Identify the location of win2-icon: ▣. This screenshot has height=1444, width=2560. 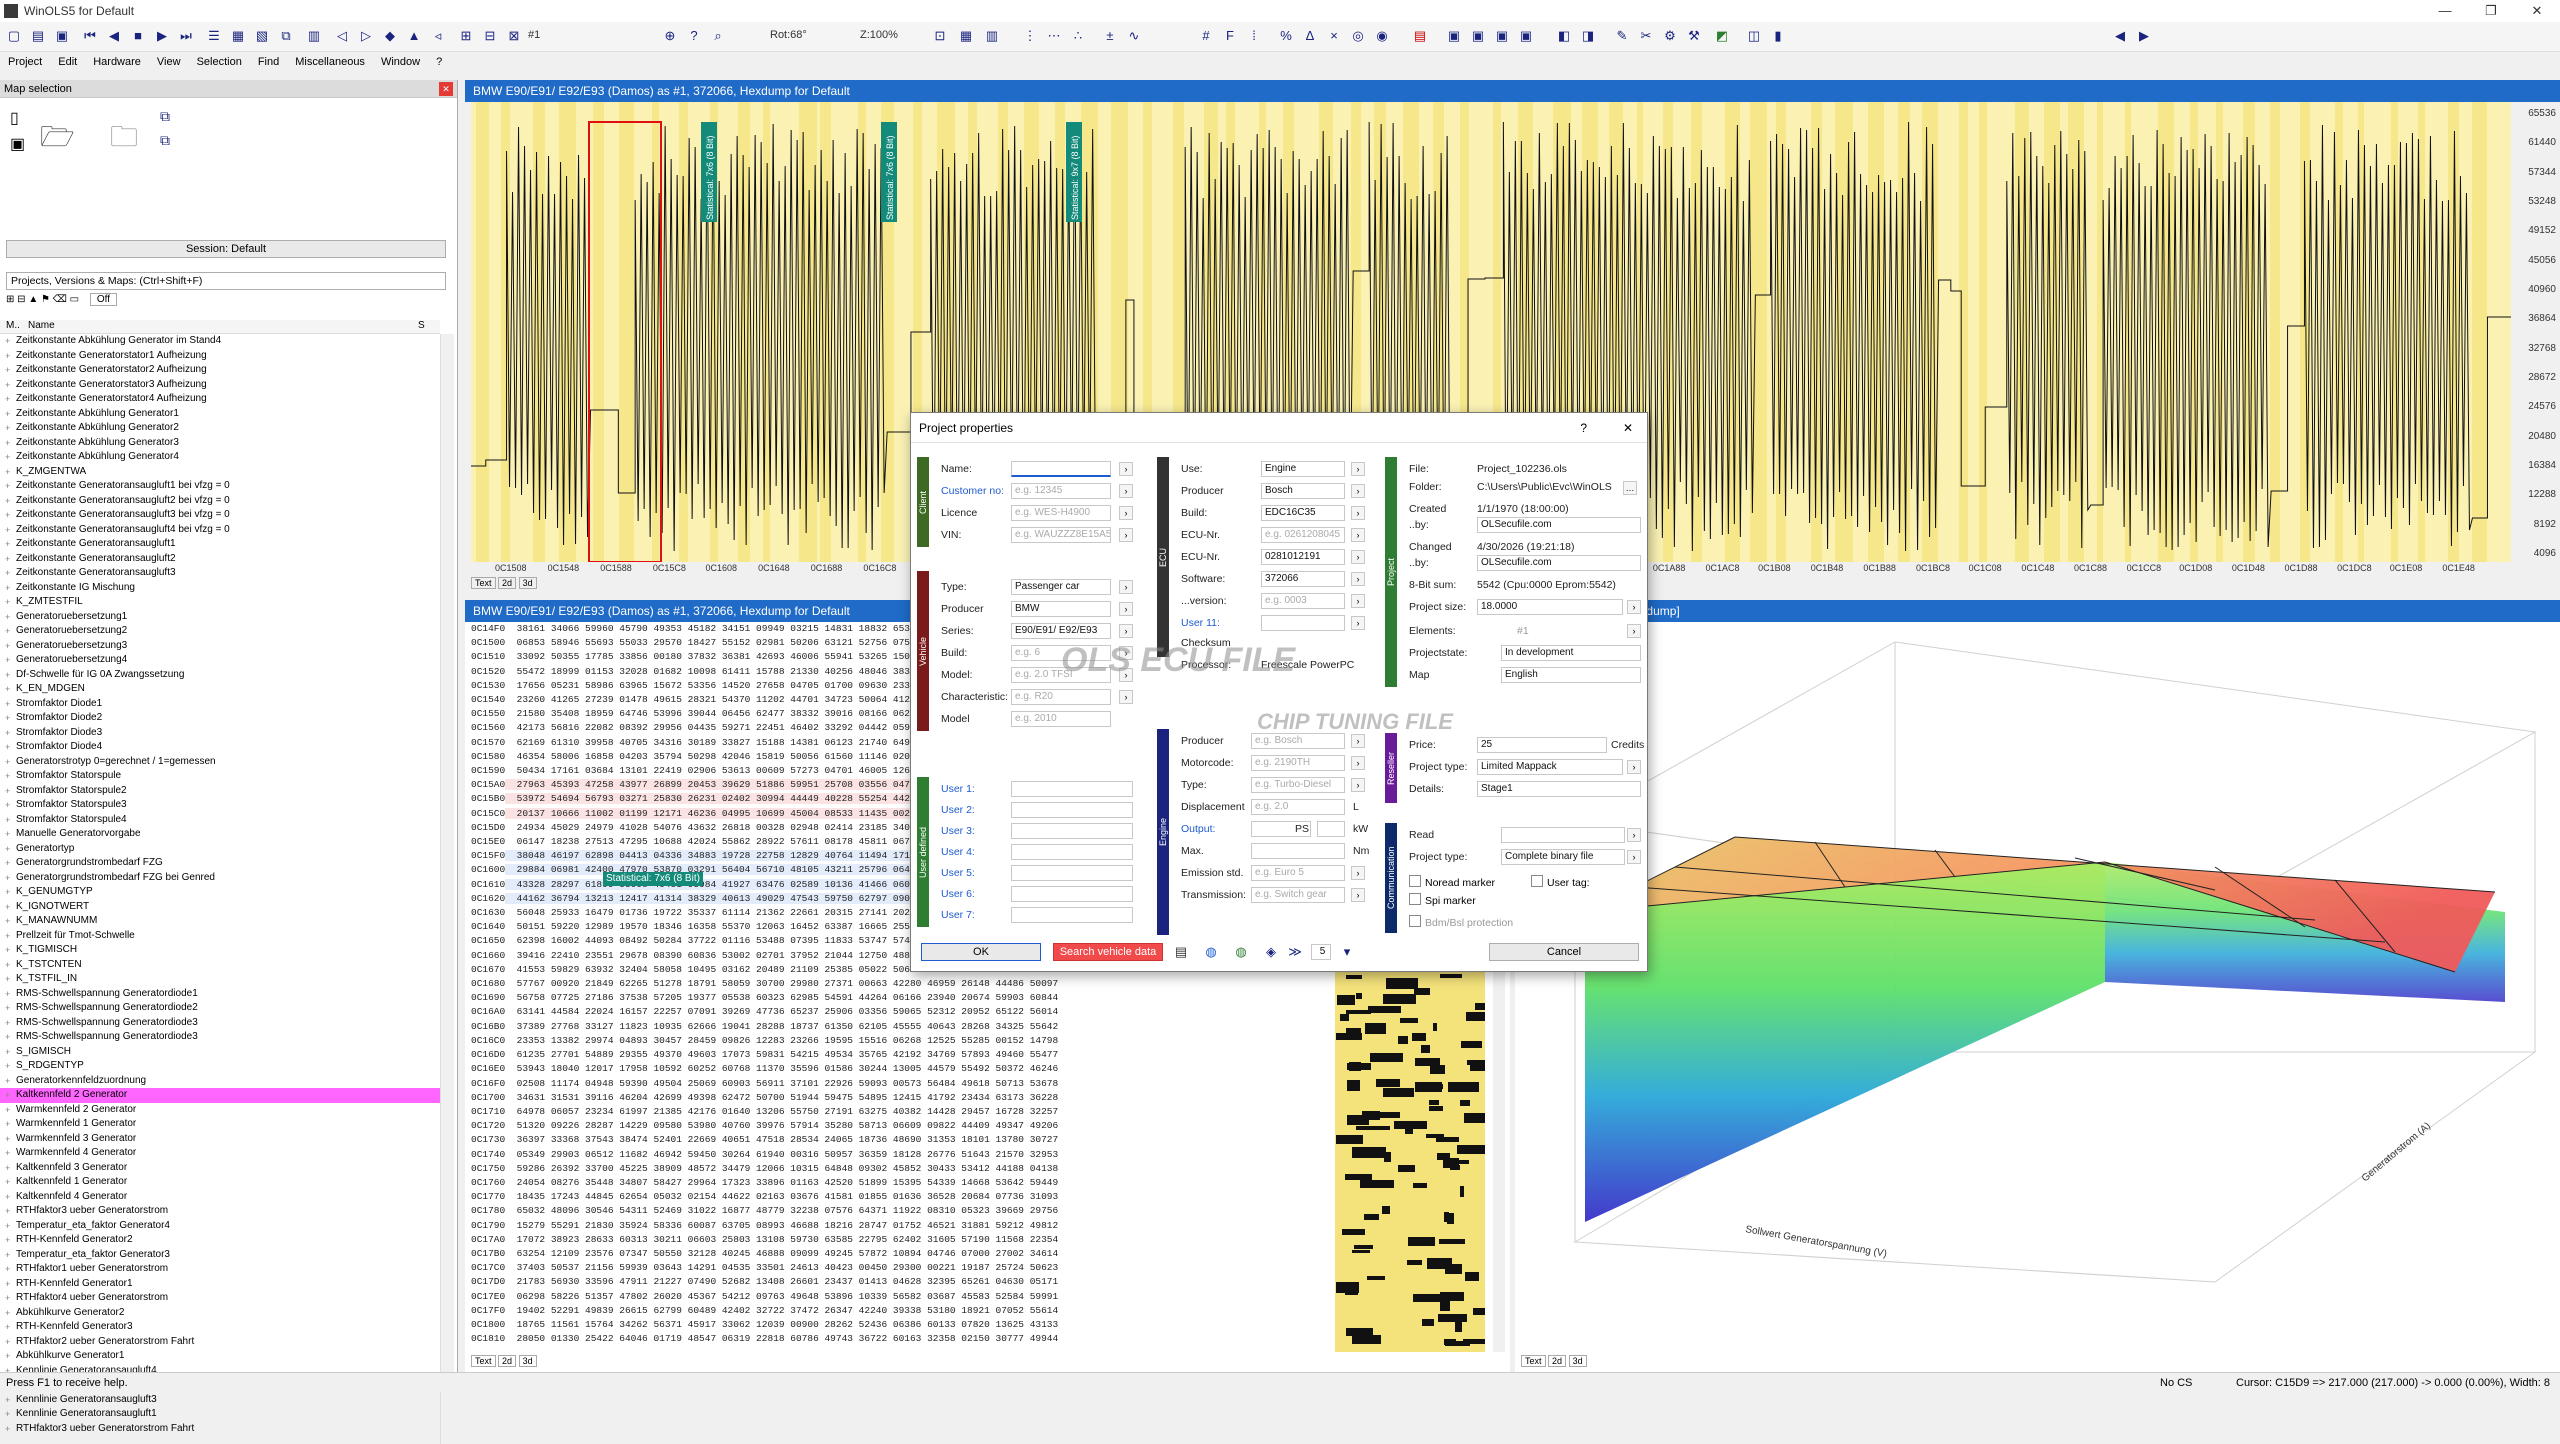
(1478, 36).